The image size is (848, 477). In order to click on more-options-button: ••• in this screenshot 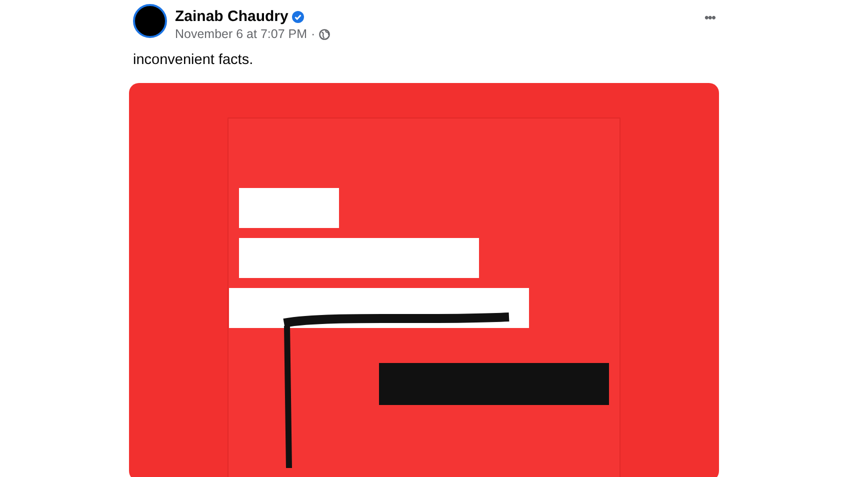, I will do `click(709, 18)`.